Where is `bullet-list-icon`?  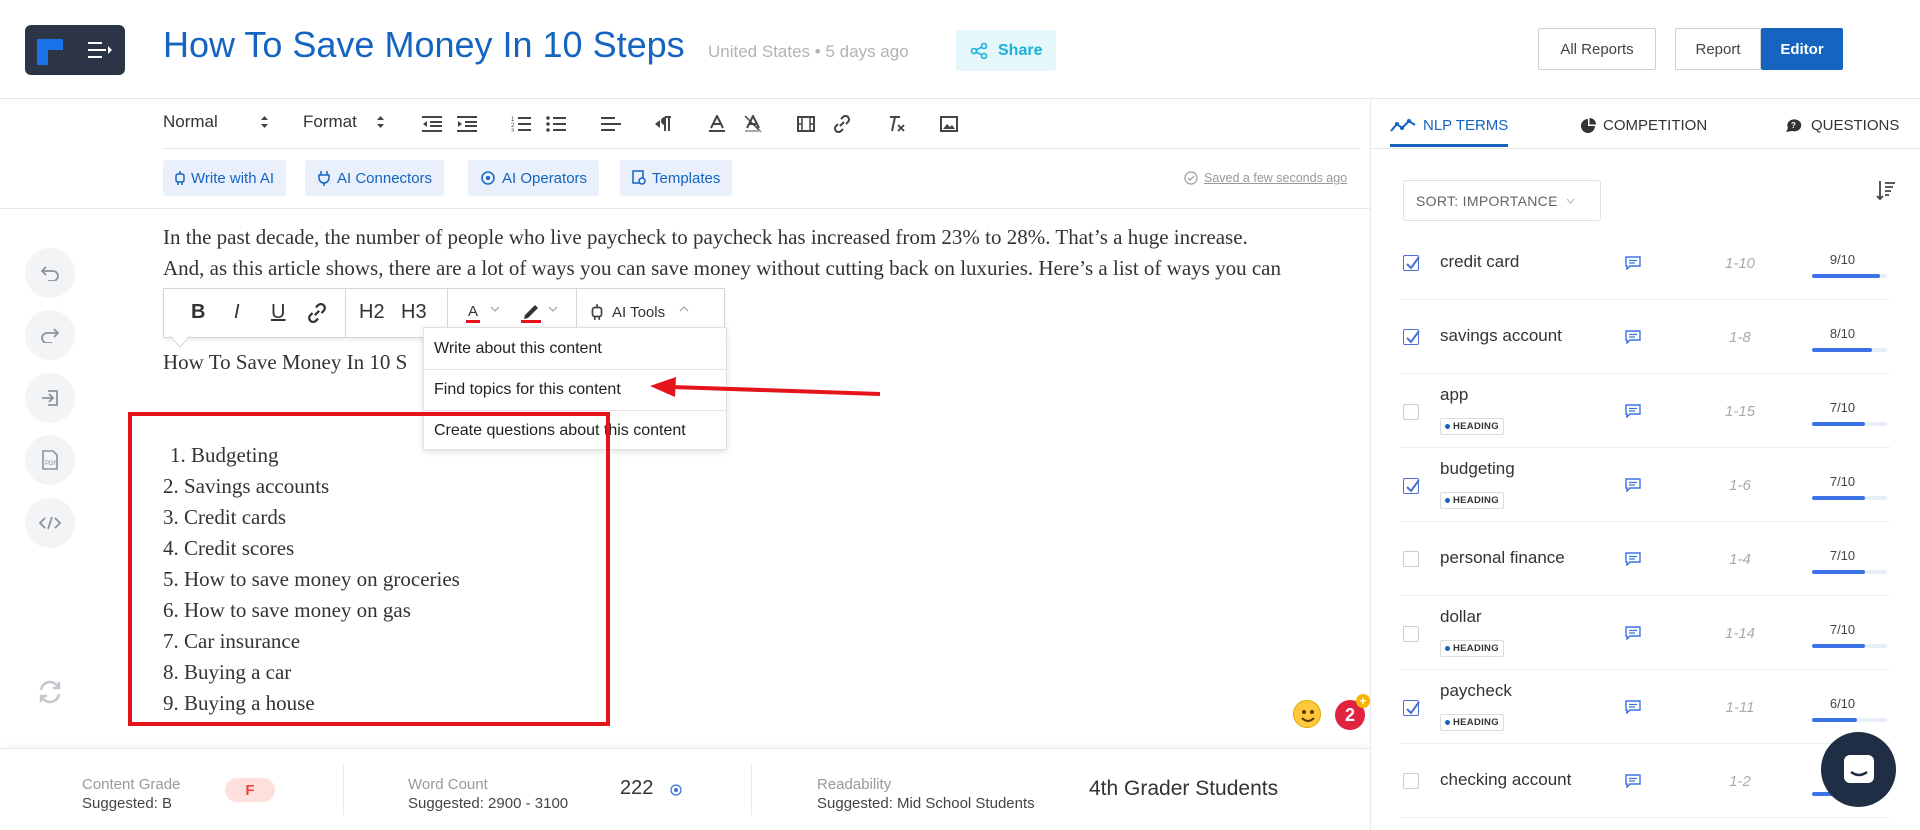 bullet-list-icon is located at coordinates (556, 124).